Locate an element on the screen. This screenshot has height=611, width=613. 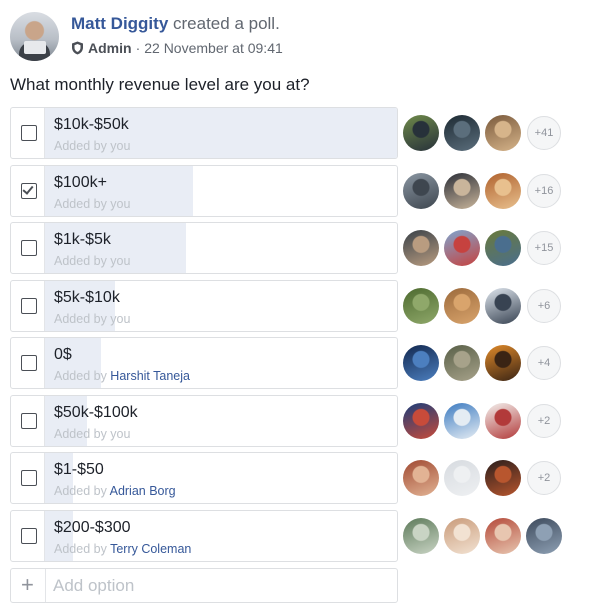
voter-avatars: +6 is located at coordinates (482, 306).